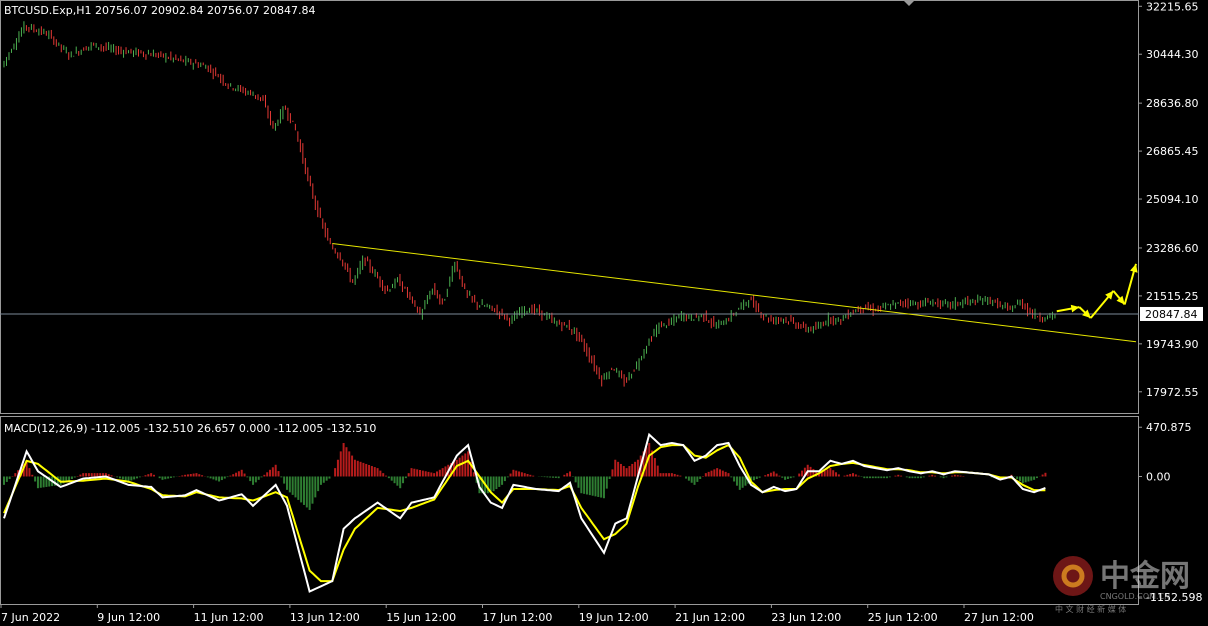 This screenshot has height=626, width=1208. Describe the element at coordinates (229, 617) in the screenshot. I see `time-tick-label: 11 Jun 12:00` at that location.